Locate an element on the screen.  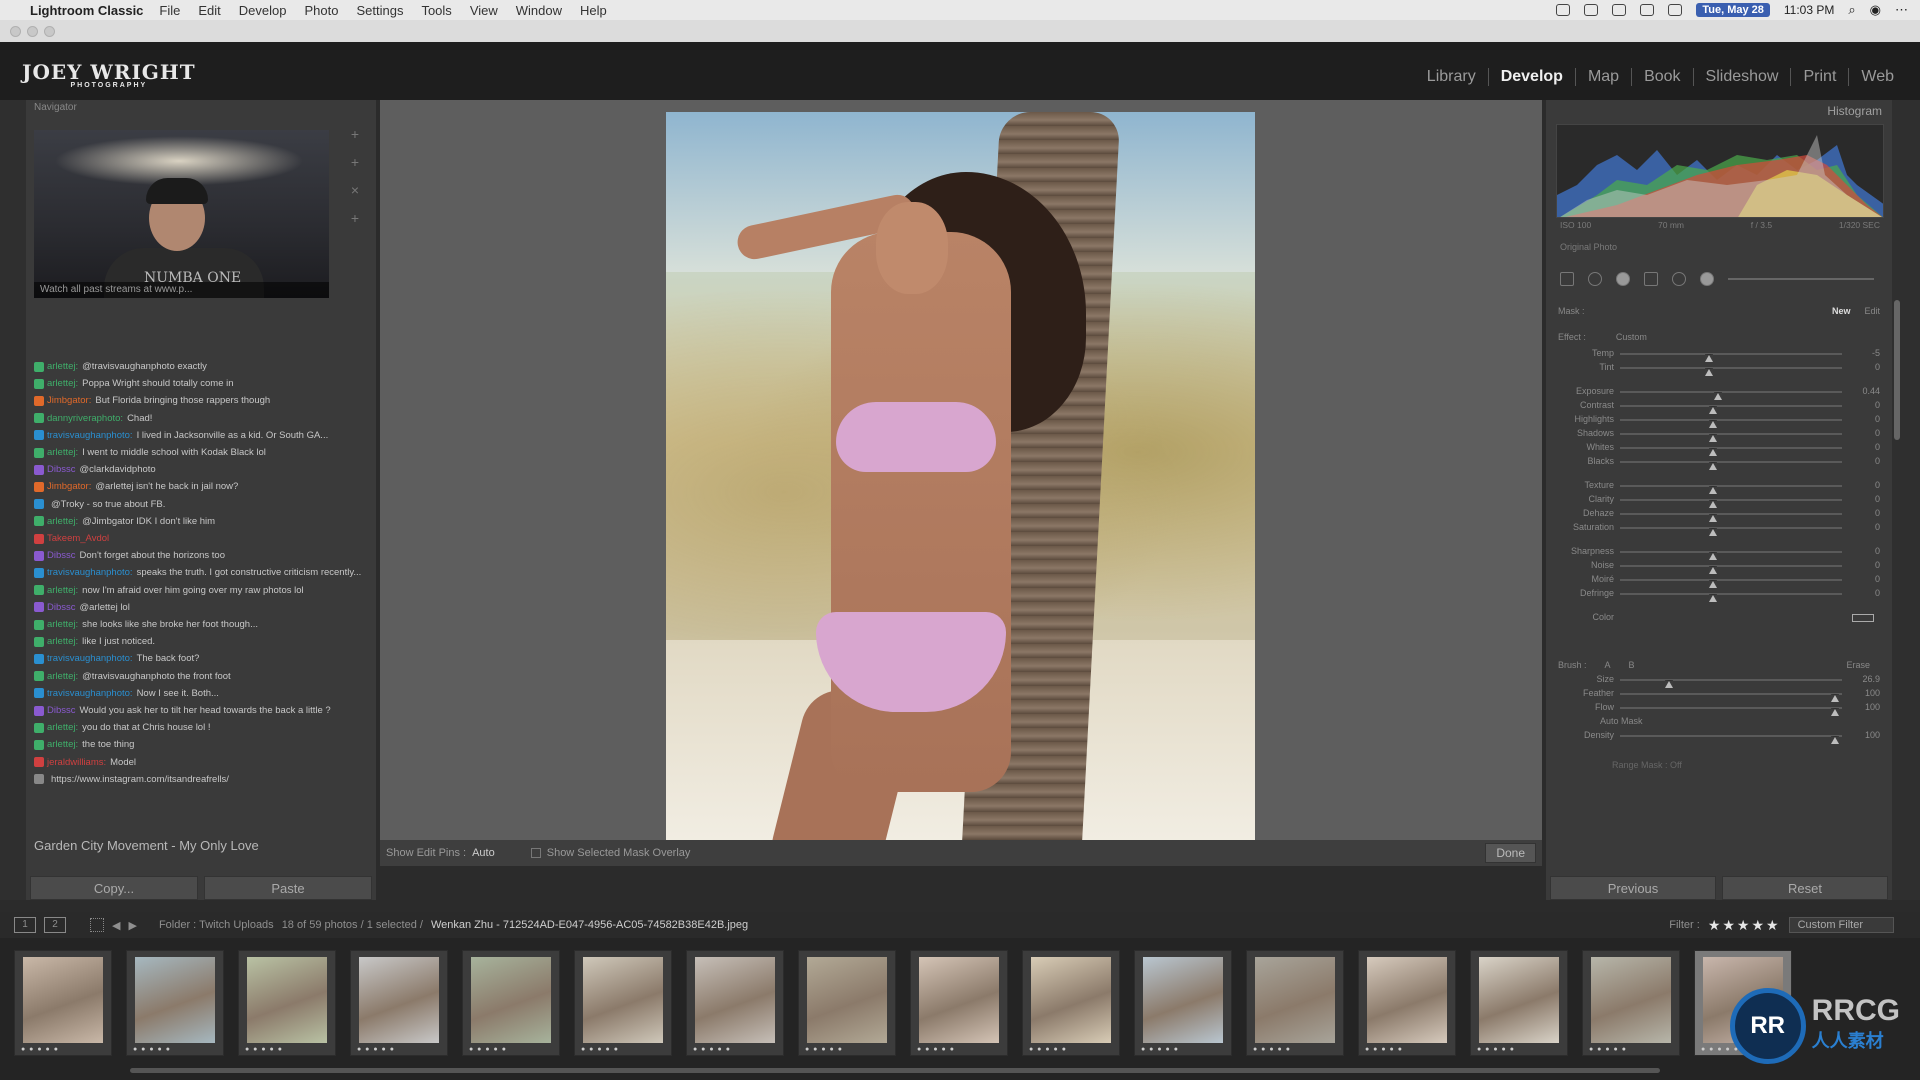
slider-contrast: Contrast 0 is located at coordinates (1721, 407).